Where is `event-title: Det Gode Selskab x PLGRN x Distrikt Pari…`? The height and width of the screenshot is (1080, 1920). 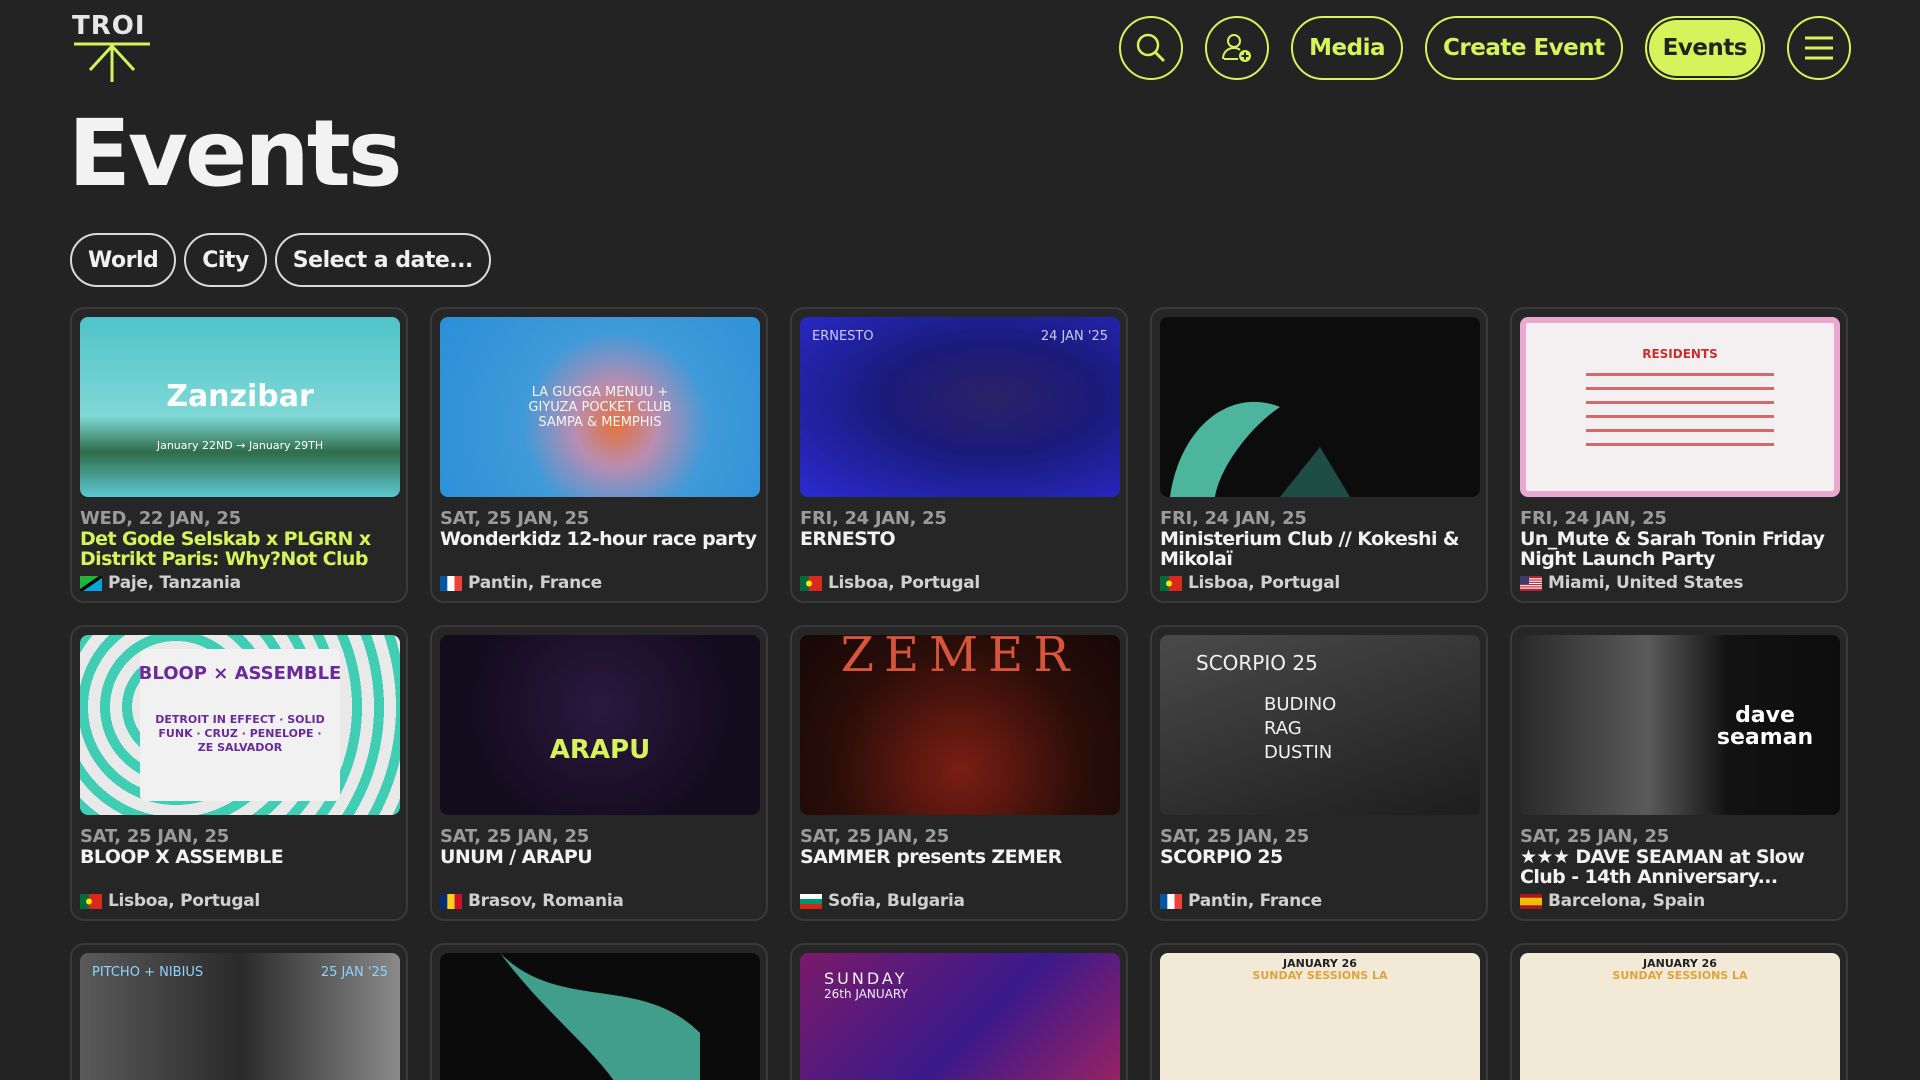 event-title: Det Gode Selskab x PLGRN x Distrikt Pari… is located at coordinates (225, 549).